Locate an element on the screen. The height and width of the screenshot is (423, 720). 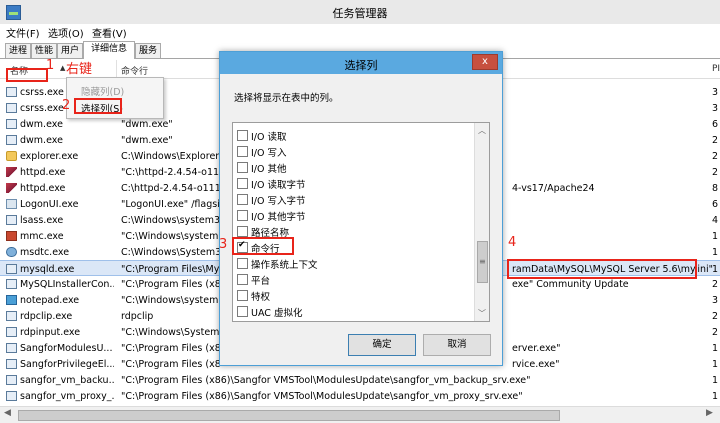
window-titlebar: 任务管理器 is located at coordinates (360, 12).